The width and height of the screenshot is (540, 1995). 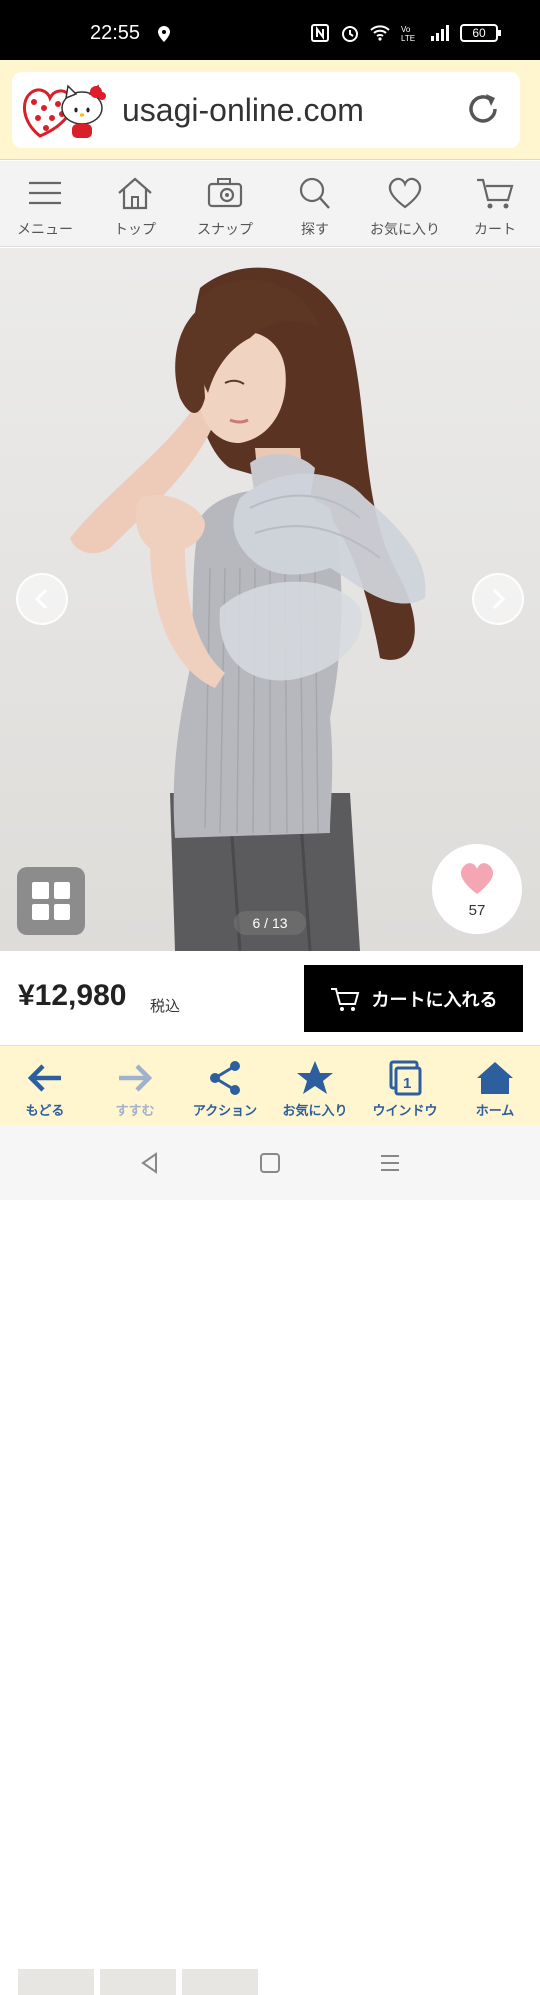 I want to click on nav-favorites: お気に入り, so click(x=405, y=203).